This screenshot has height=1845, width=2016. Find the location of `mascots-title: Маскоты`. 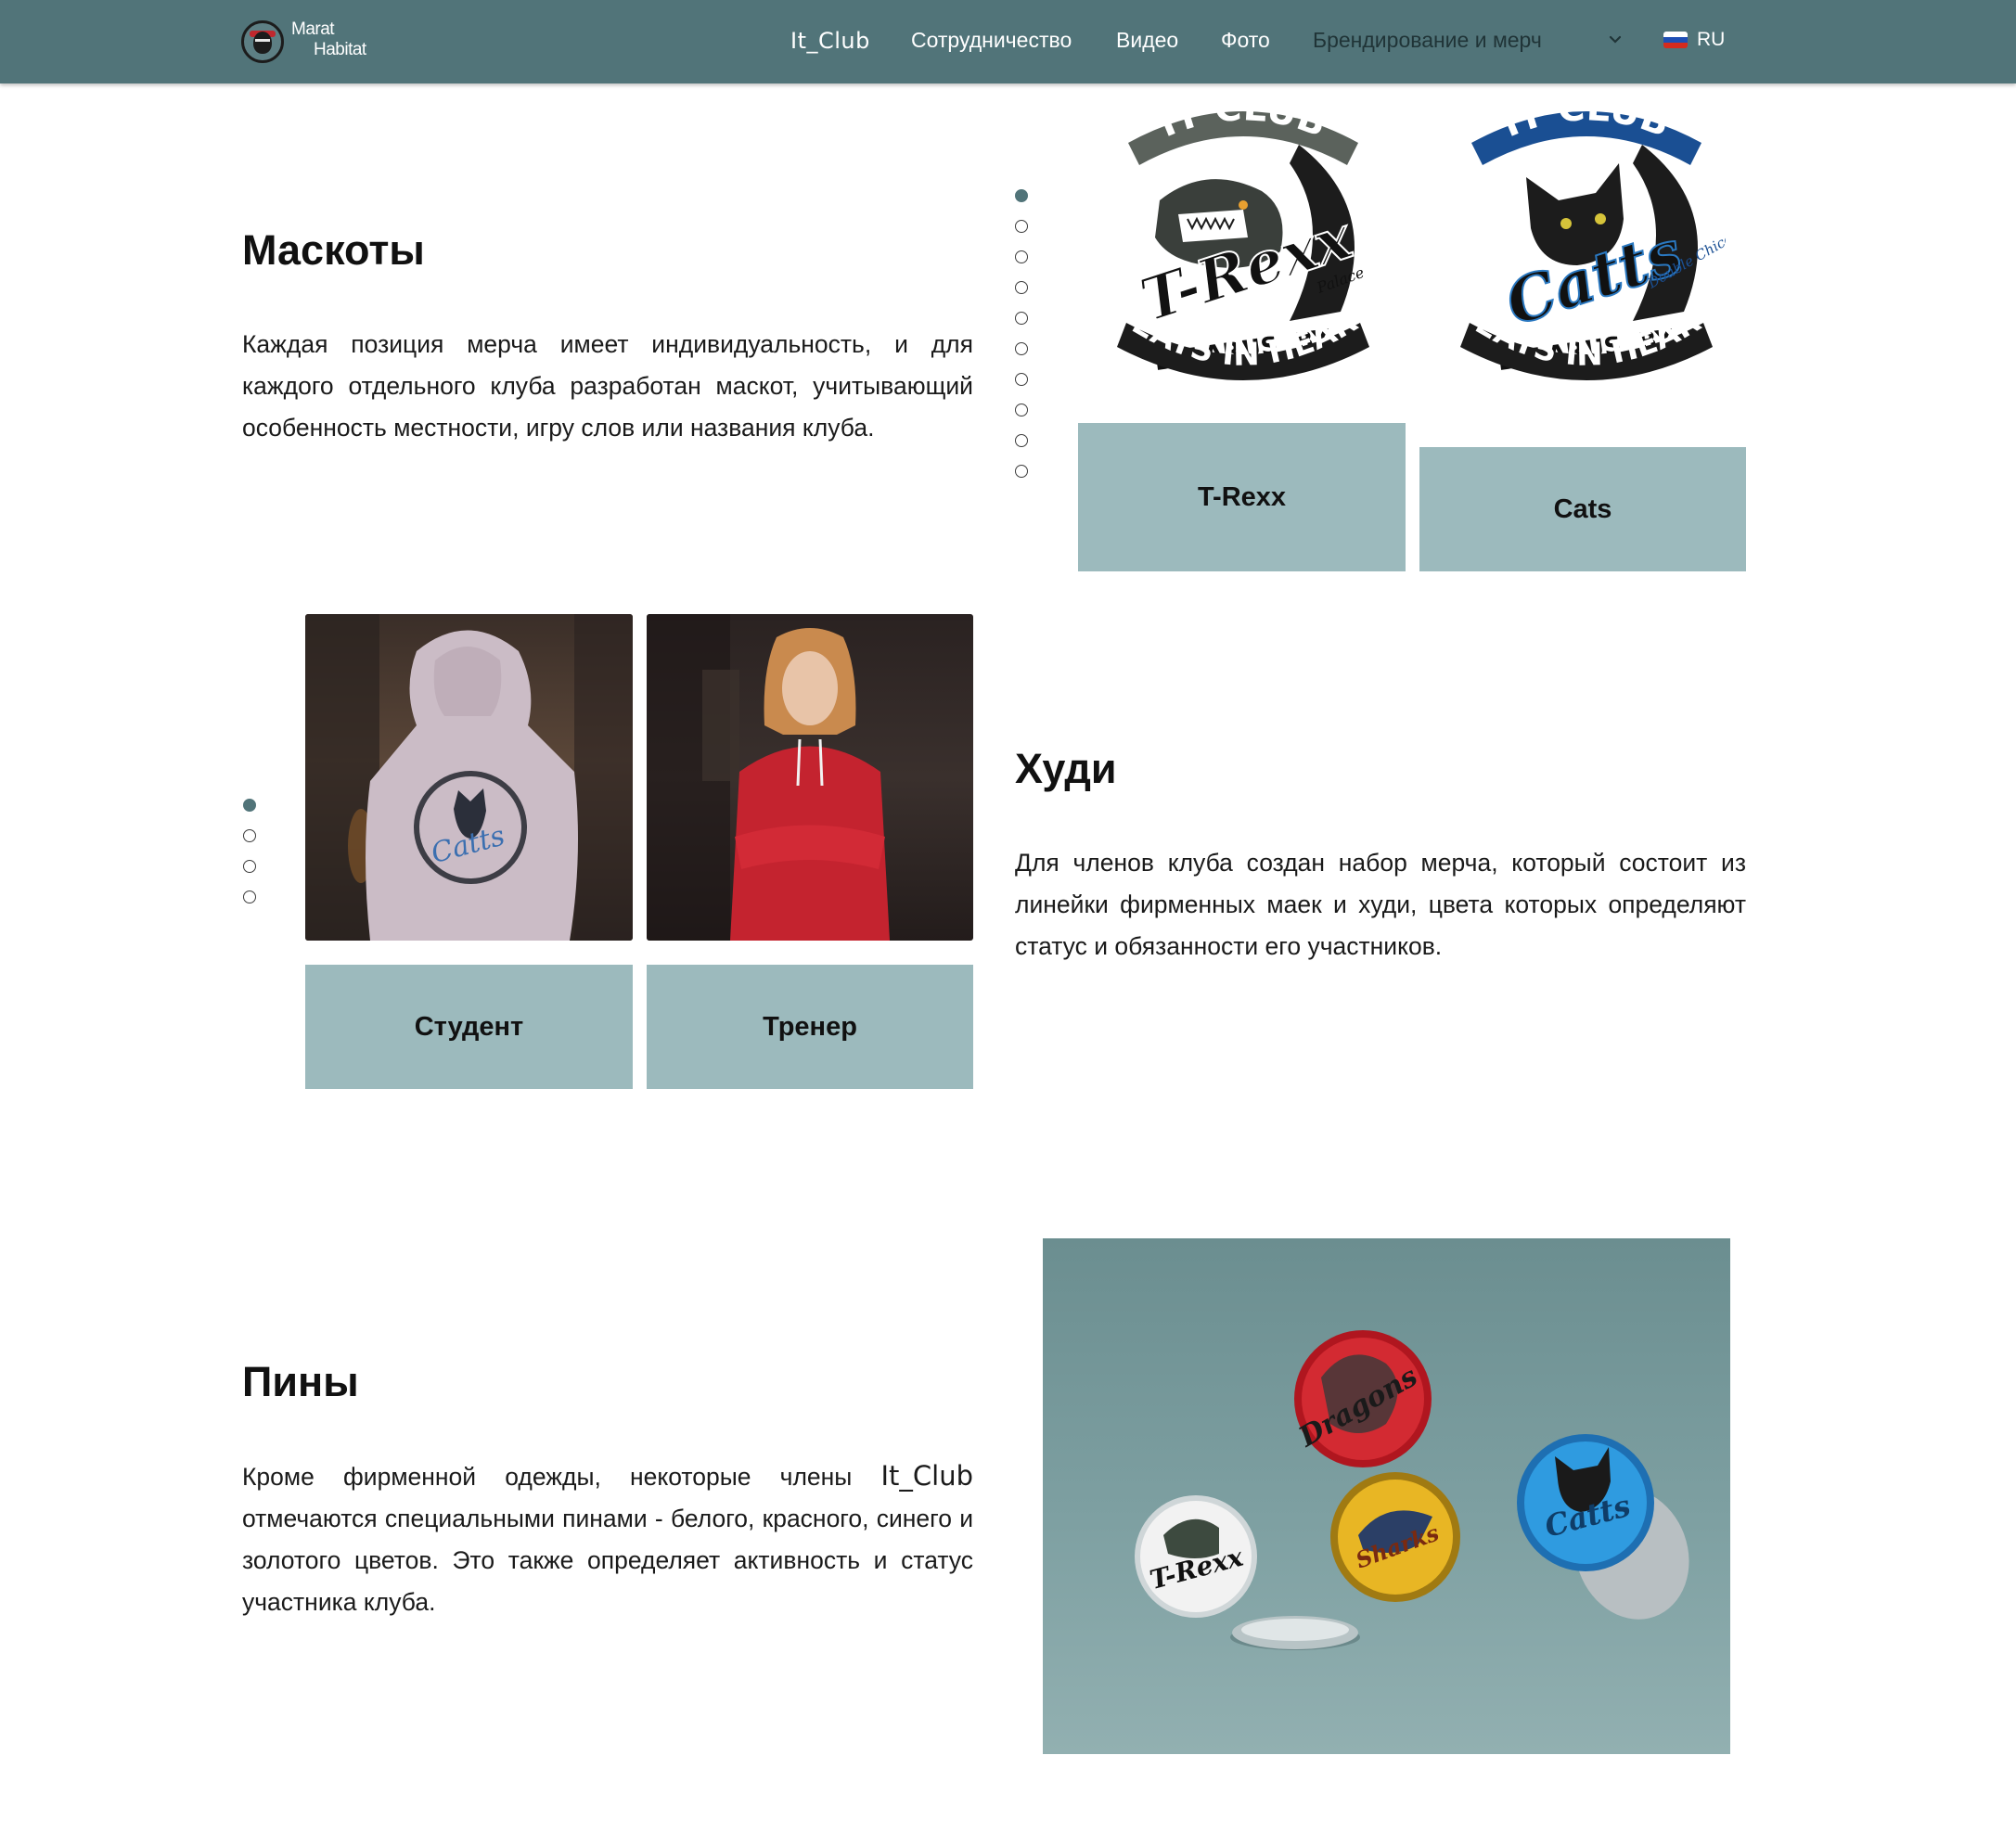

mascots-title: Маскоты is located at coordinates (333, 250).